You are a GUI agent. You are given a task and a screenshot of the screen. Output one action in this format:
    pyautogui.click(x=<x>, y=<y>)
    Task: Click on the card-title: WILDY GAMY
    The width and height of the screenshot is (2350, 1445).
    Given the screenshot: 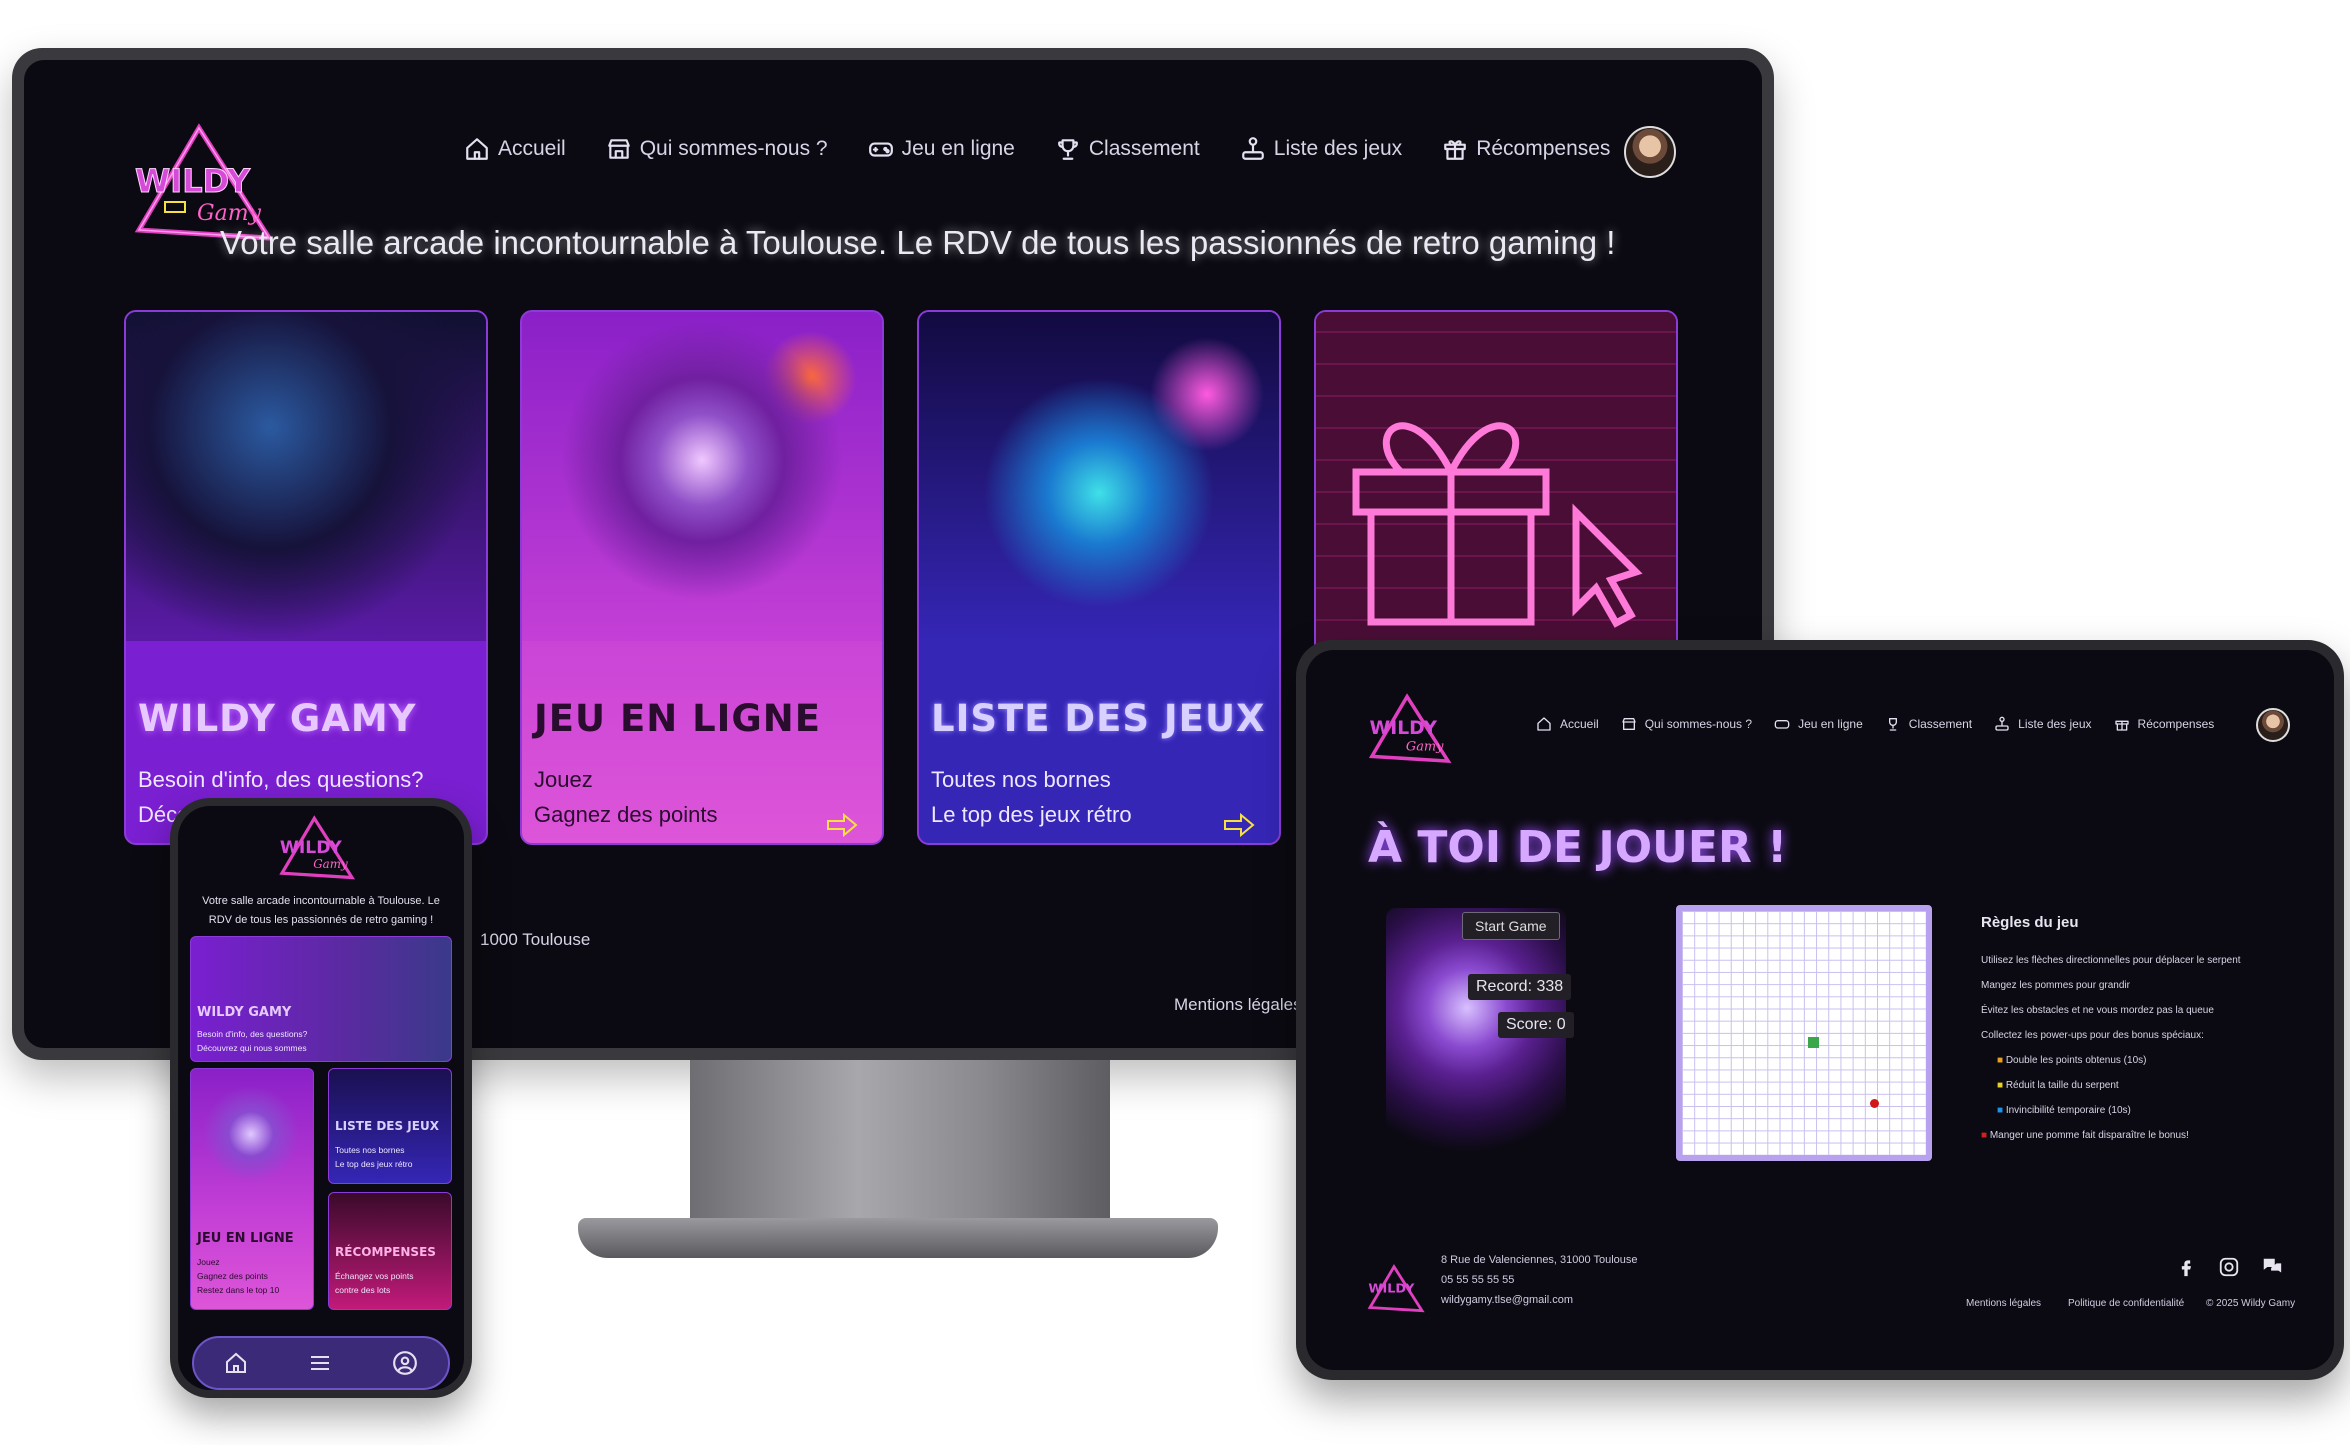 What is the action you would take?
    pyautogui.click(x=277, y=718)
    